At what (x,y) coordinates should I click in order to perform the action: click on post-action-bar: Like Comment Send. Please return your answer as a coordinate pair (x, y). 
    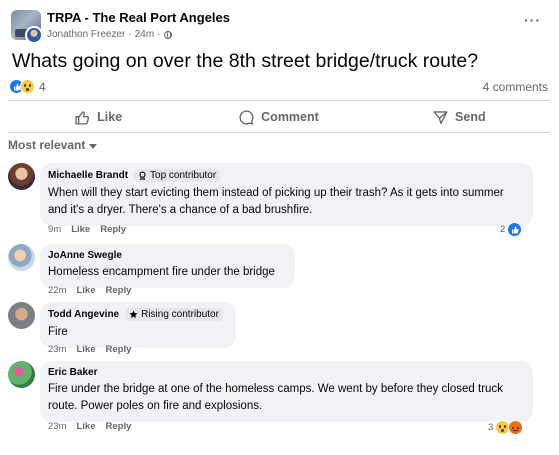
    Looking at the image, I should click on (278, 117).